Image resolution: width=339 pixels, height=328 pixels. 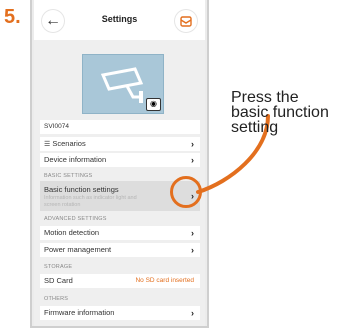 I want to click on motion-detection-row: Motion detection ›, so click(x=120, y=233).